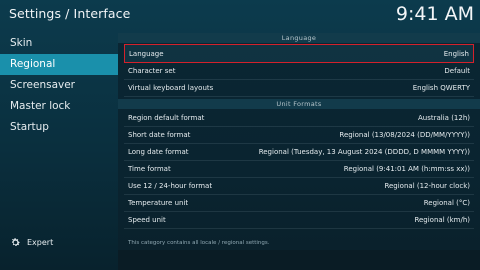 This screenshot has height=270, width=480. Describe the element at coordinates (299, 88) in the screenshot. I see `setting-row-keyboard-layouts: Virtual keyboard layouts English QWERTY` at that location.